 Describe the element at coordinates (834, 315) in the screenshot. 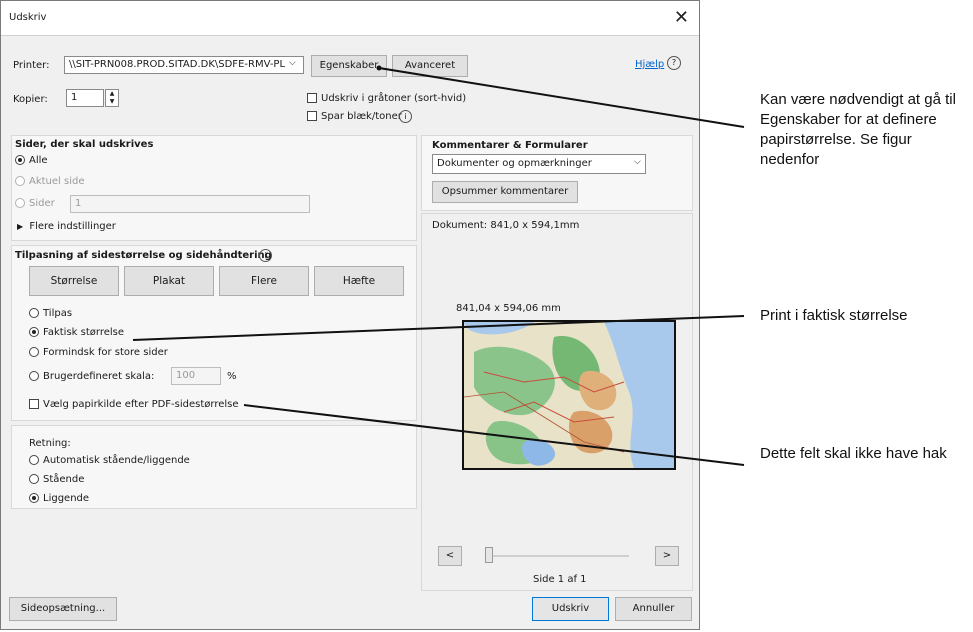

I see `annotation-actual-size: Print i faktisk størrelse` at that location.